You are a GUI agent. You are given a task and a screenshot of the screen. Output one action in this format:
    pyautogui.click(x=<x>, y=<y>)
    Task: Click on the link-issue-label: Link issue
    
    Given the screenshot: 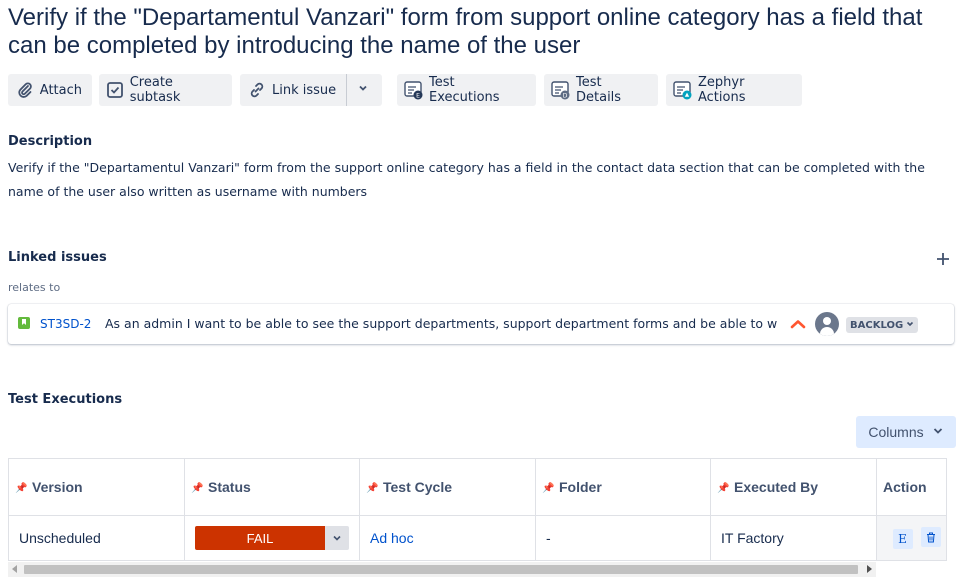 What is the action you would take?
    pyautogui.click(x=304, y=90)
    